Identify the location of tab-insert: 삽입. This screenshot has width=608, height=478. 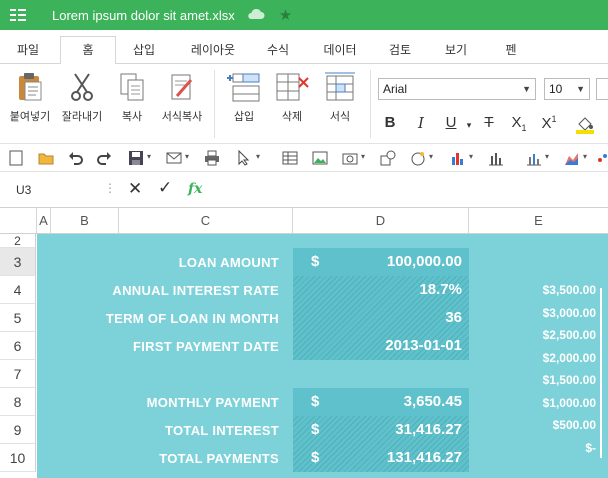
(144, 47).